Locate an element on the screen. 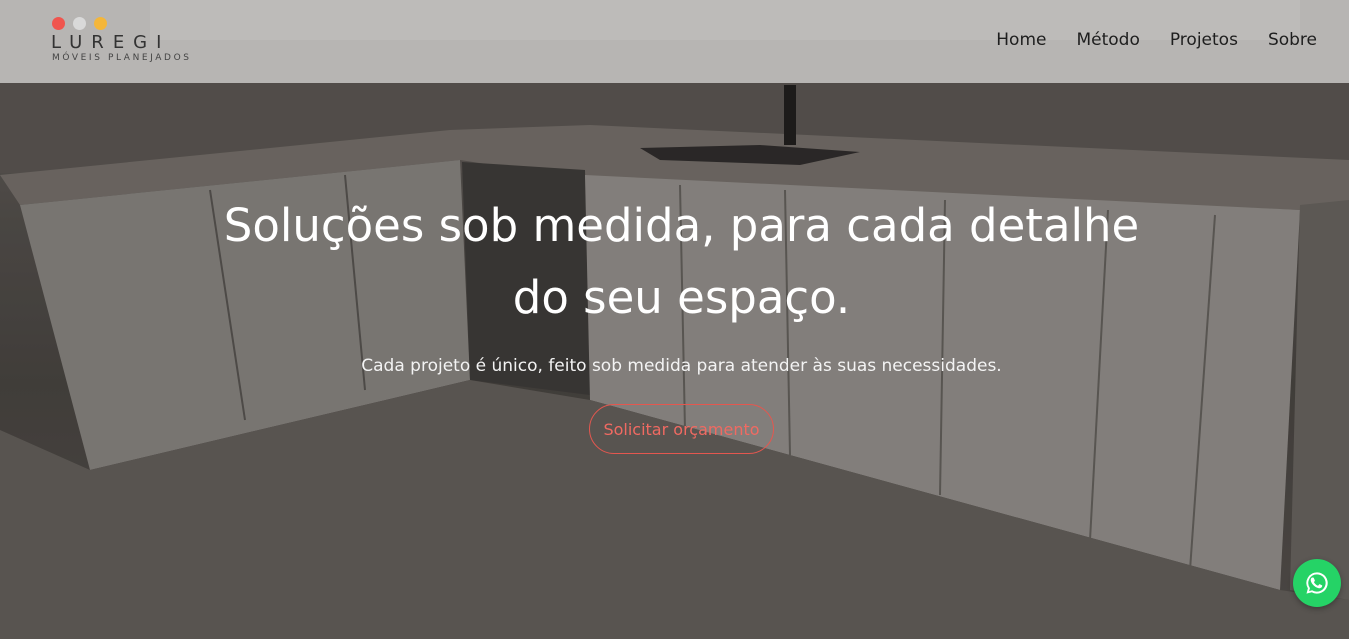 This screenshot has width=1349, height=639. nav-sobre: Sobre is located at coordinates (1292, 40).